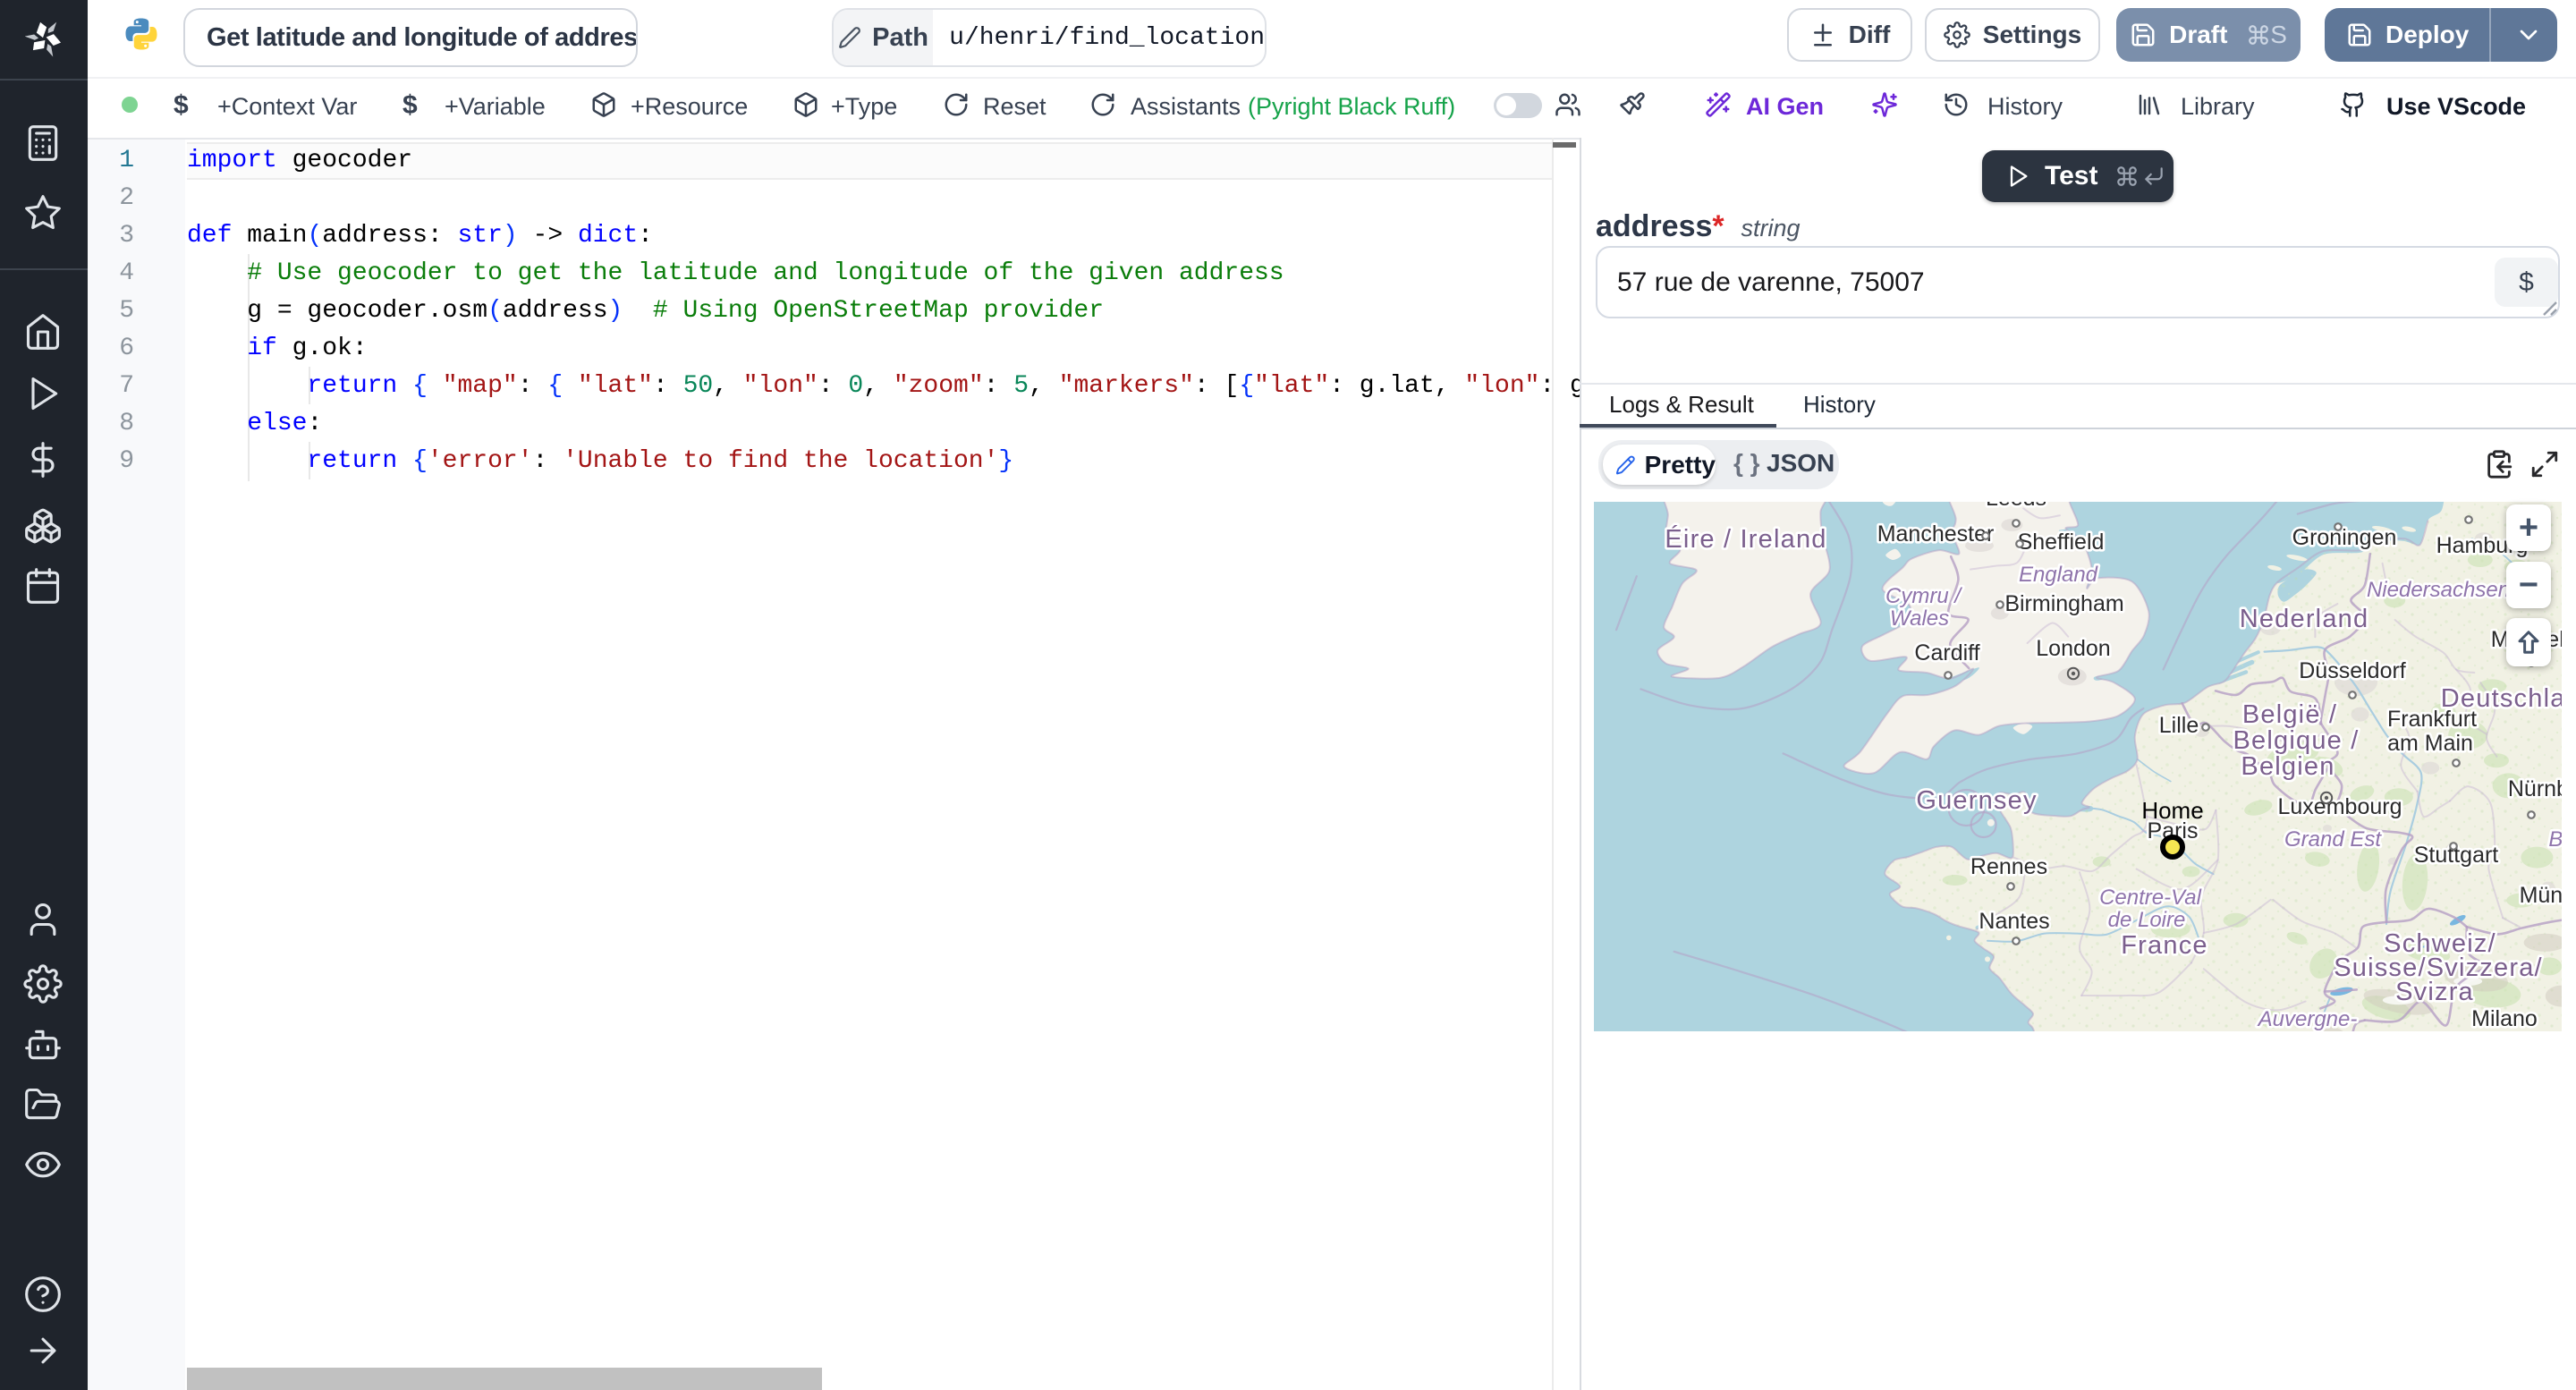  I want to click on svg-text: Cardiff, so click(1946, 652).